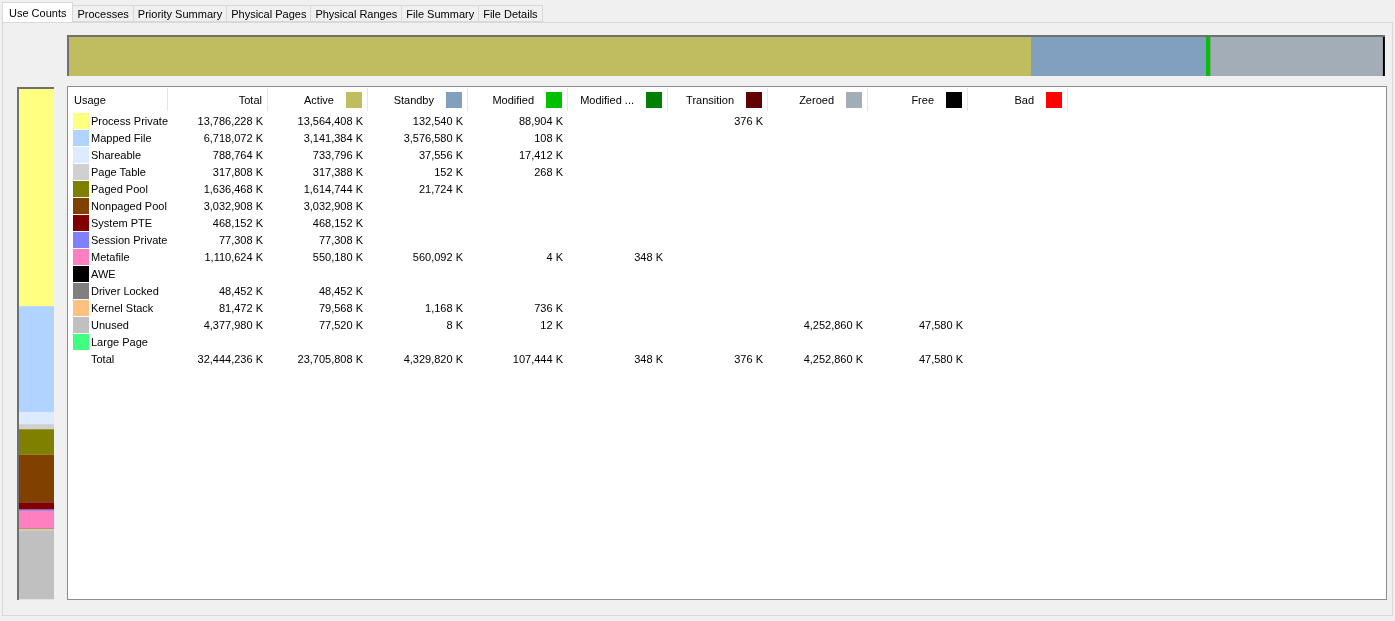 This screenshot has height=621, width=1395. I want to click on usage-label: Mapped File, so click(121, 137).